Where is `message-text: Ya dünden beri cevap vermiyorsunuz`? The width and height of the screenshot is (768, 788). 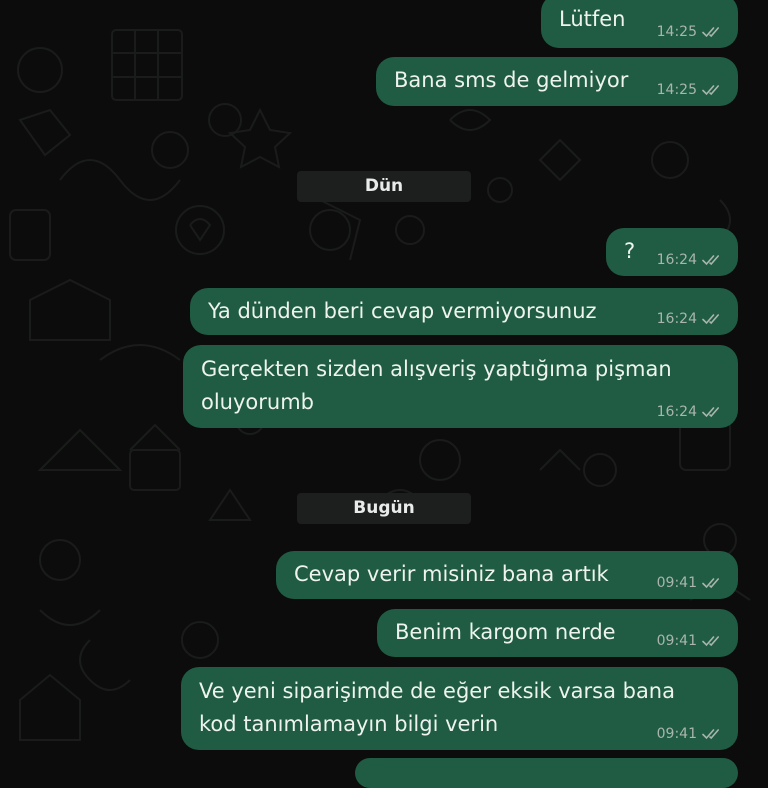 message-text: Ya dünden beri cevap vermiyorsunuz is located at coordinates (402, 311).